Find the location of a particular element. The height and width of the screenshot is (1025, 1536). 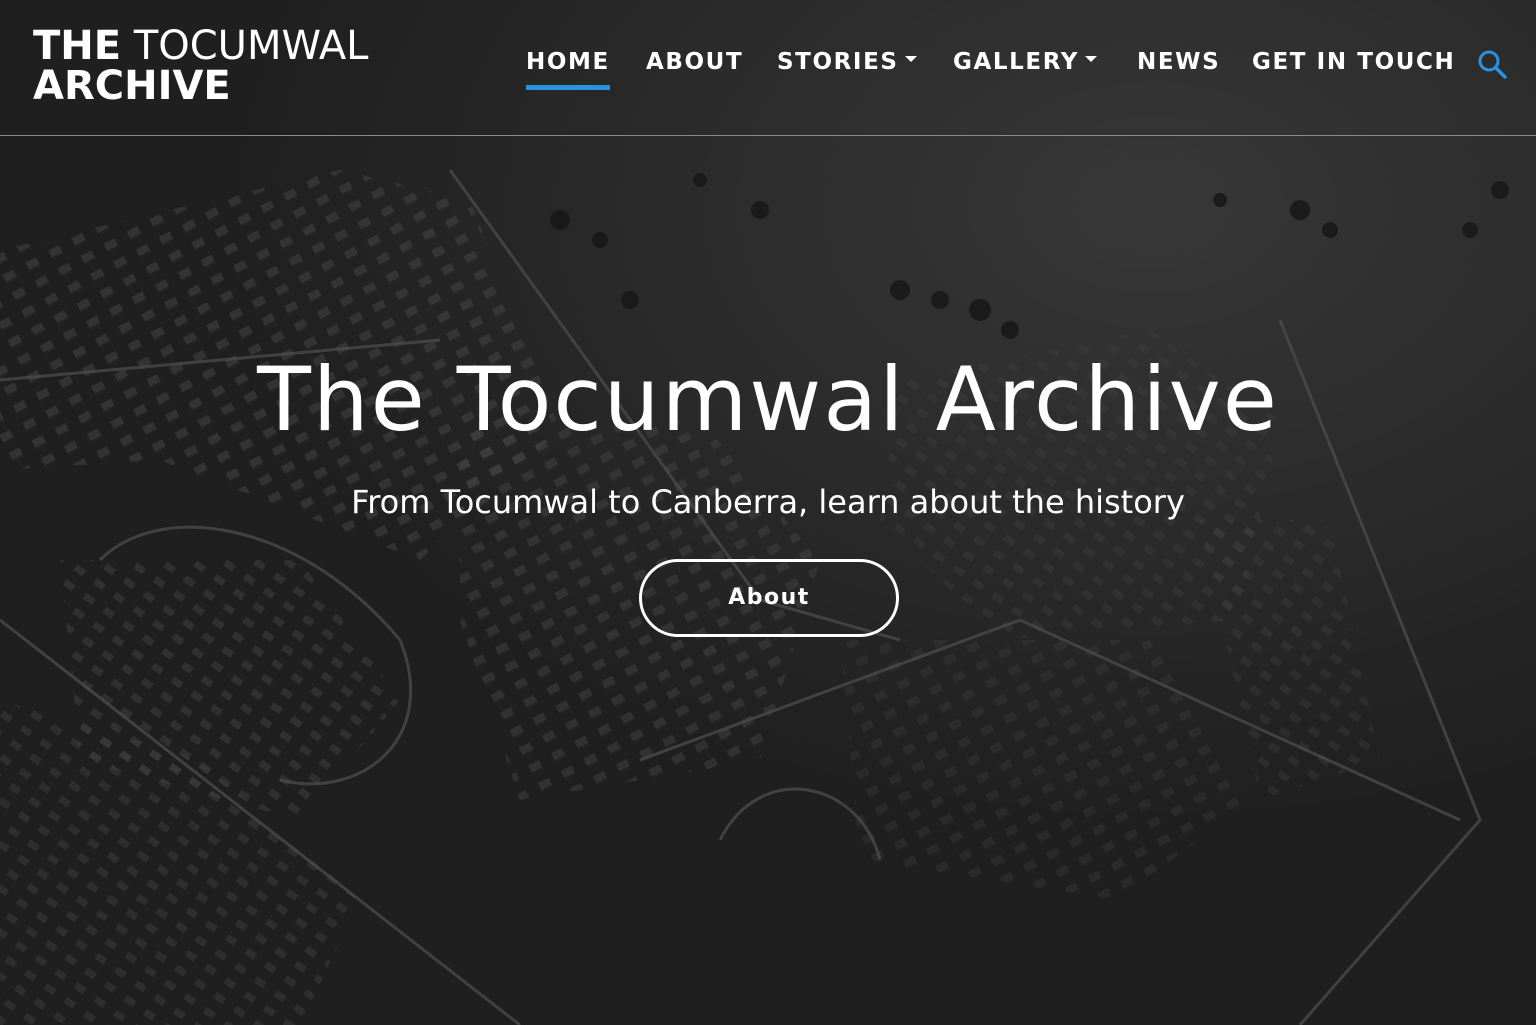

nav-item-news: NEWS is located at coordinates (1178, 65).